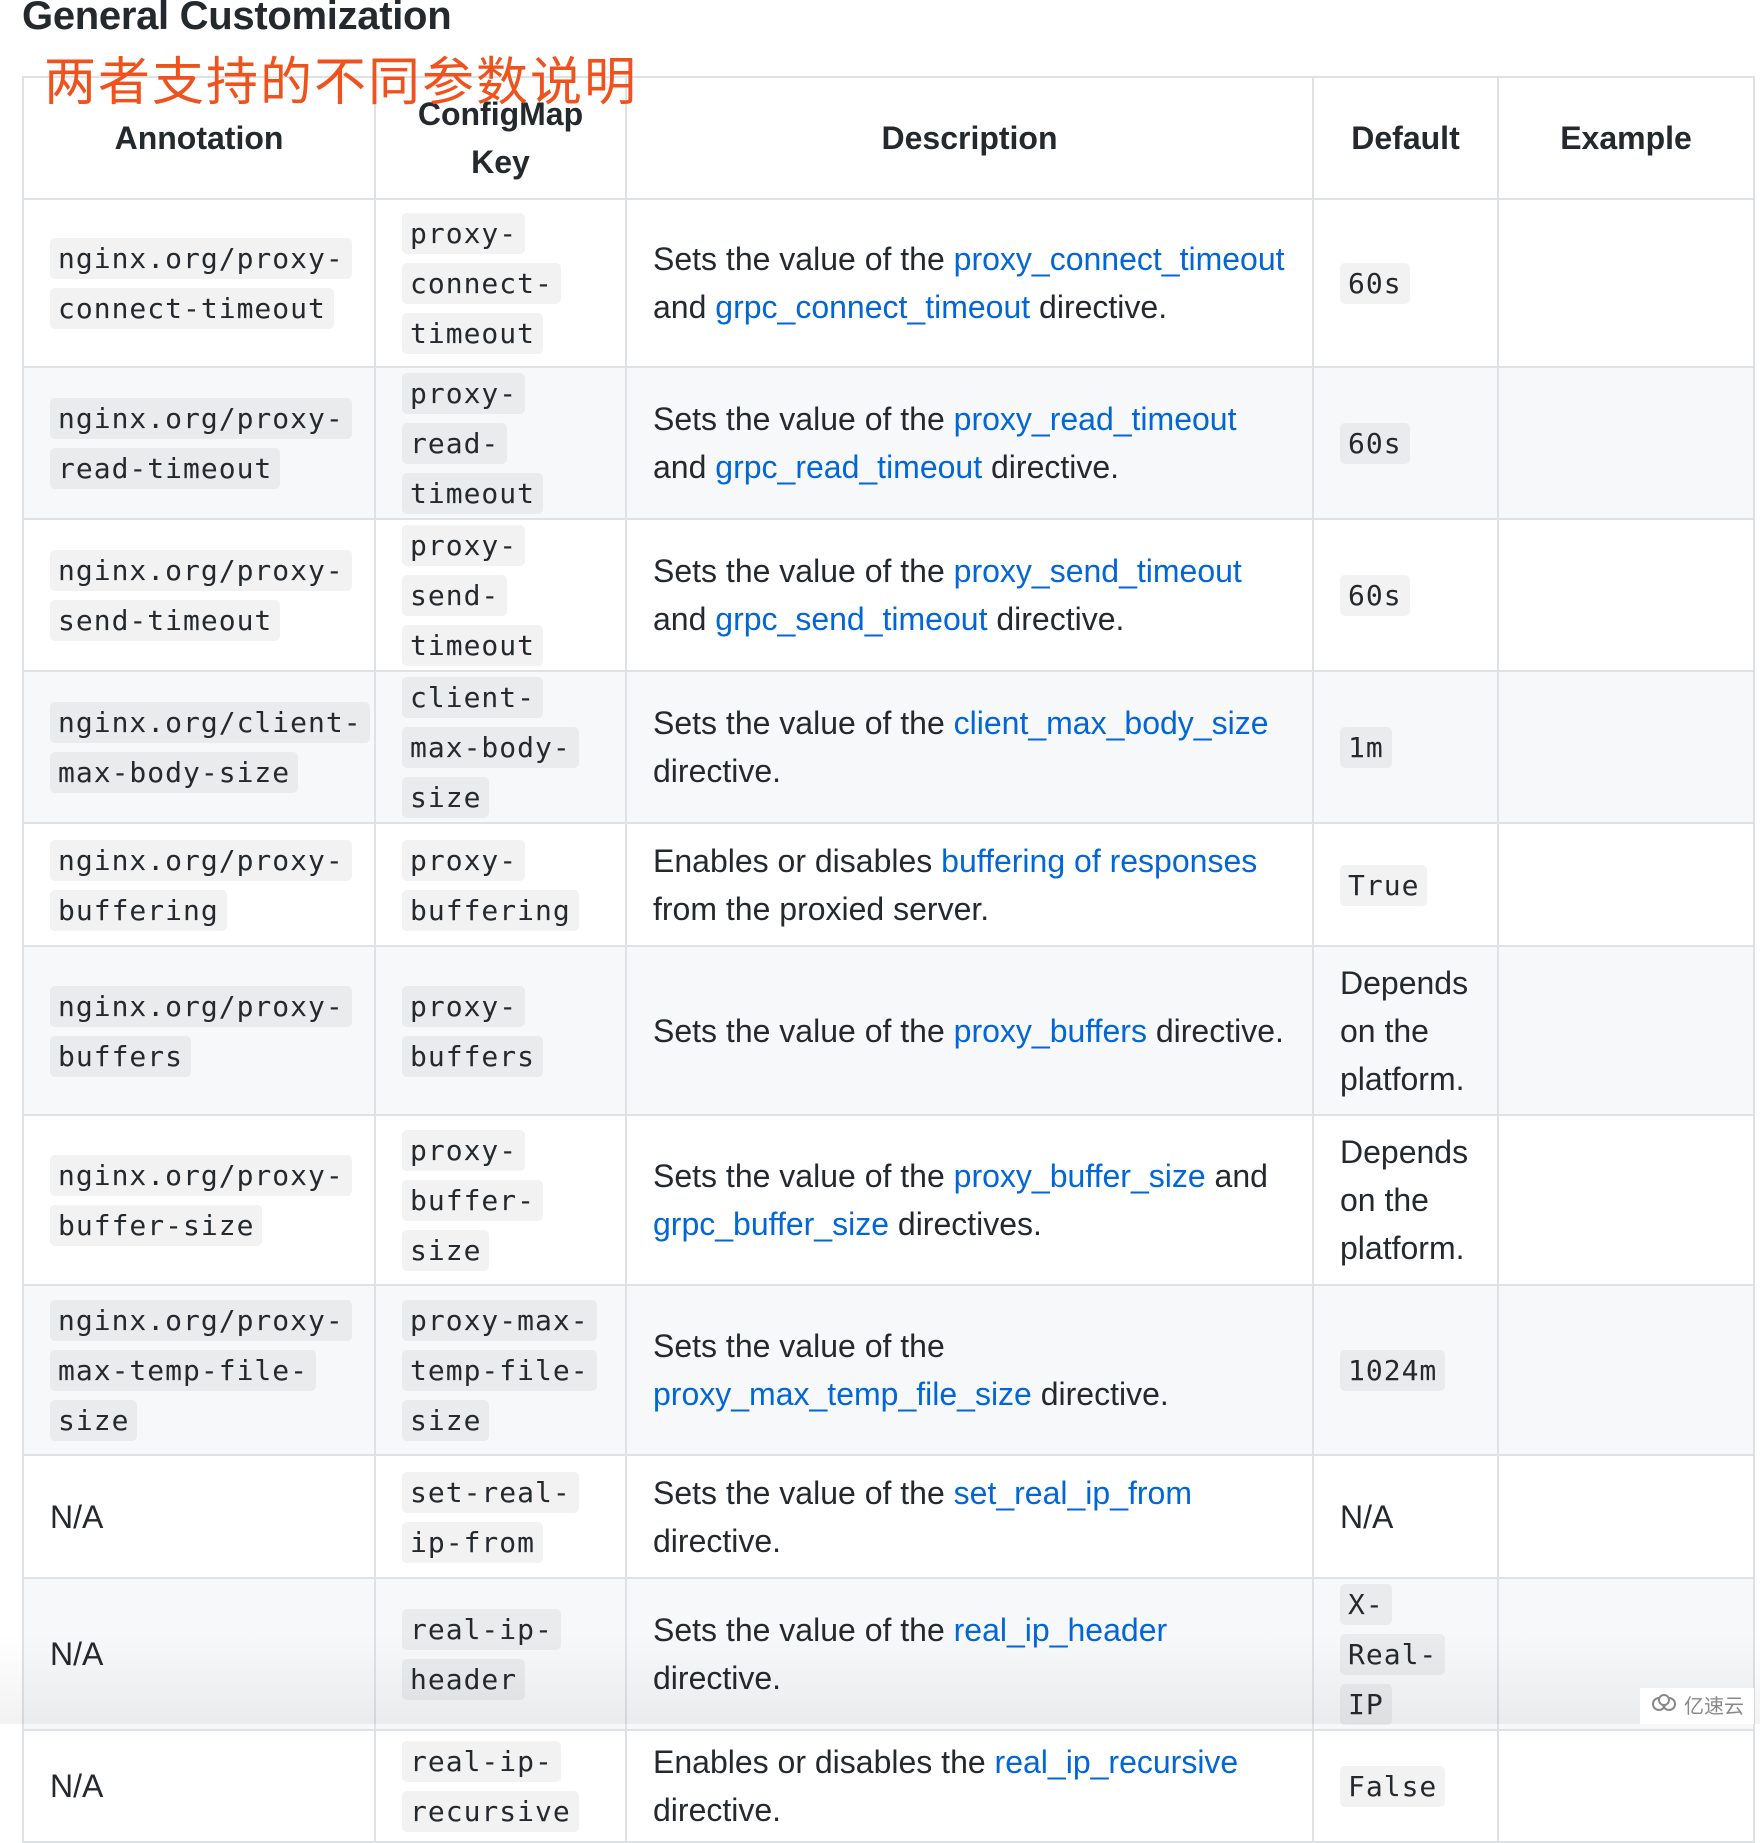  I want to click on description-text: Enables or disables the, so click(824, 1762).